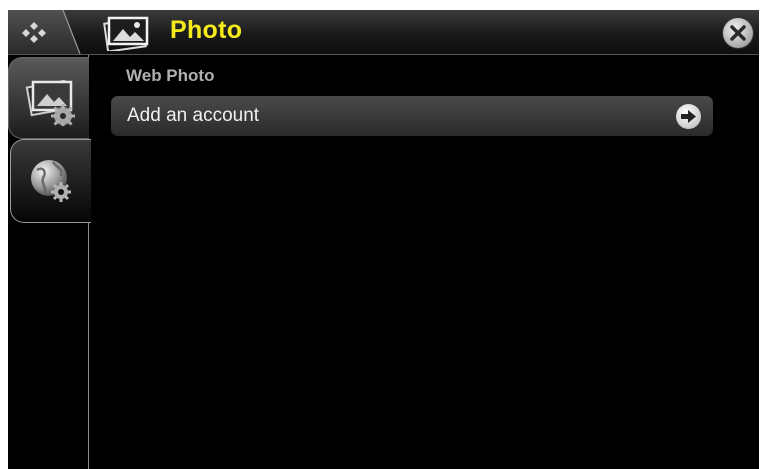  I want to click on arrow-right-icon, so click(688, 116).